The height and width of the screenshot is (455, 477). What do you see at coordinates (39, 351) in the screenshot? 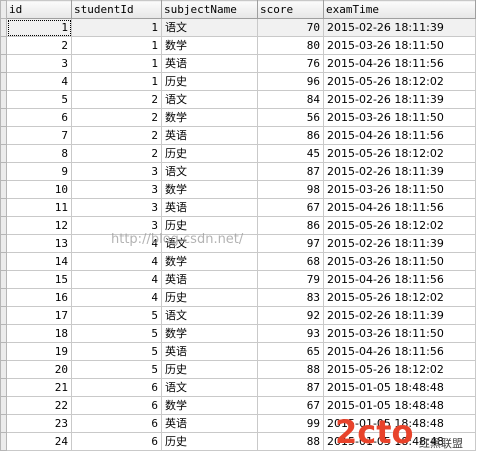
I see `cell-id: 19` at bounding box center [39, 351].